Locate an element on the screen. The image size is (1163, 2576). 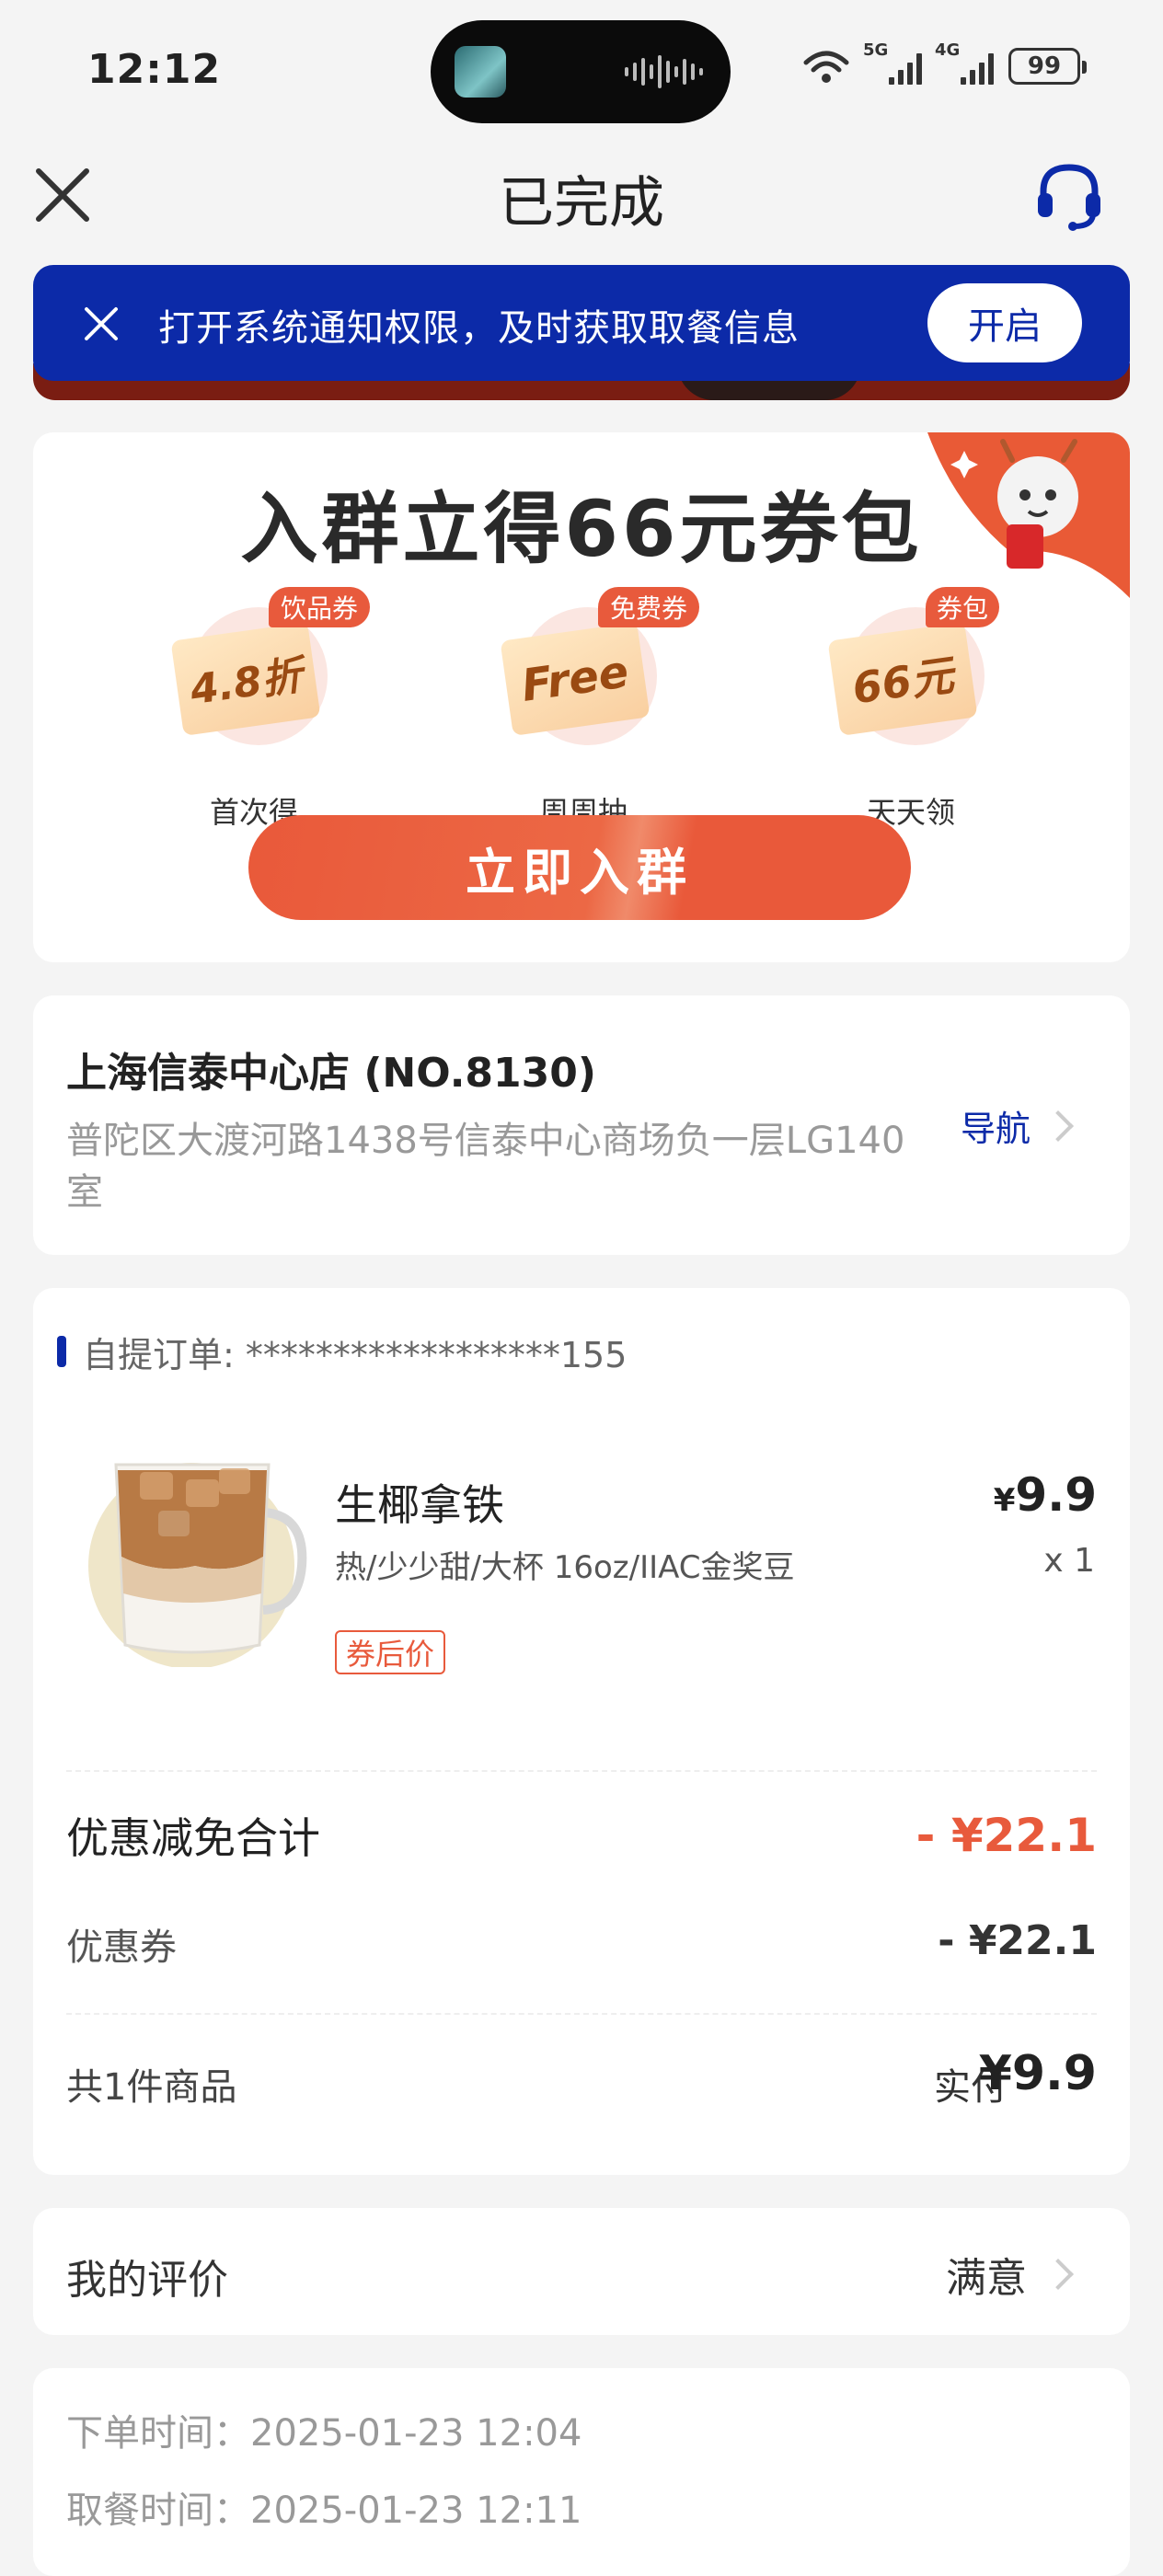
item-count: 共1件商品 is located at coordinates (151, 2087).